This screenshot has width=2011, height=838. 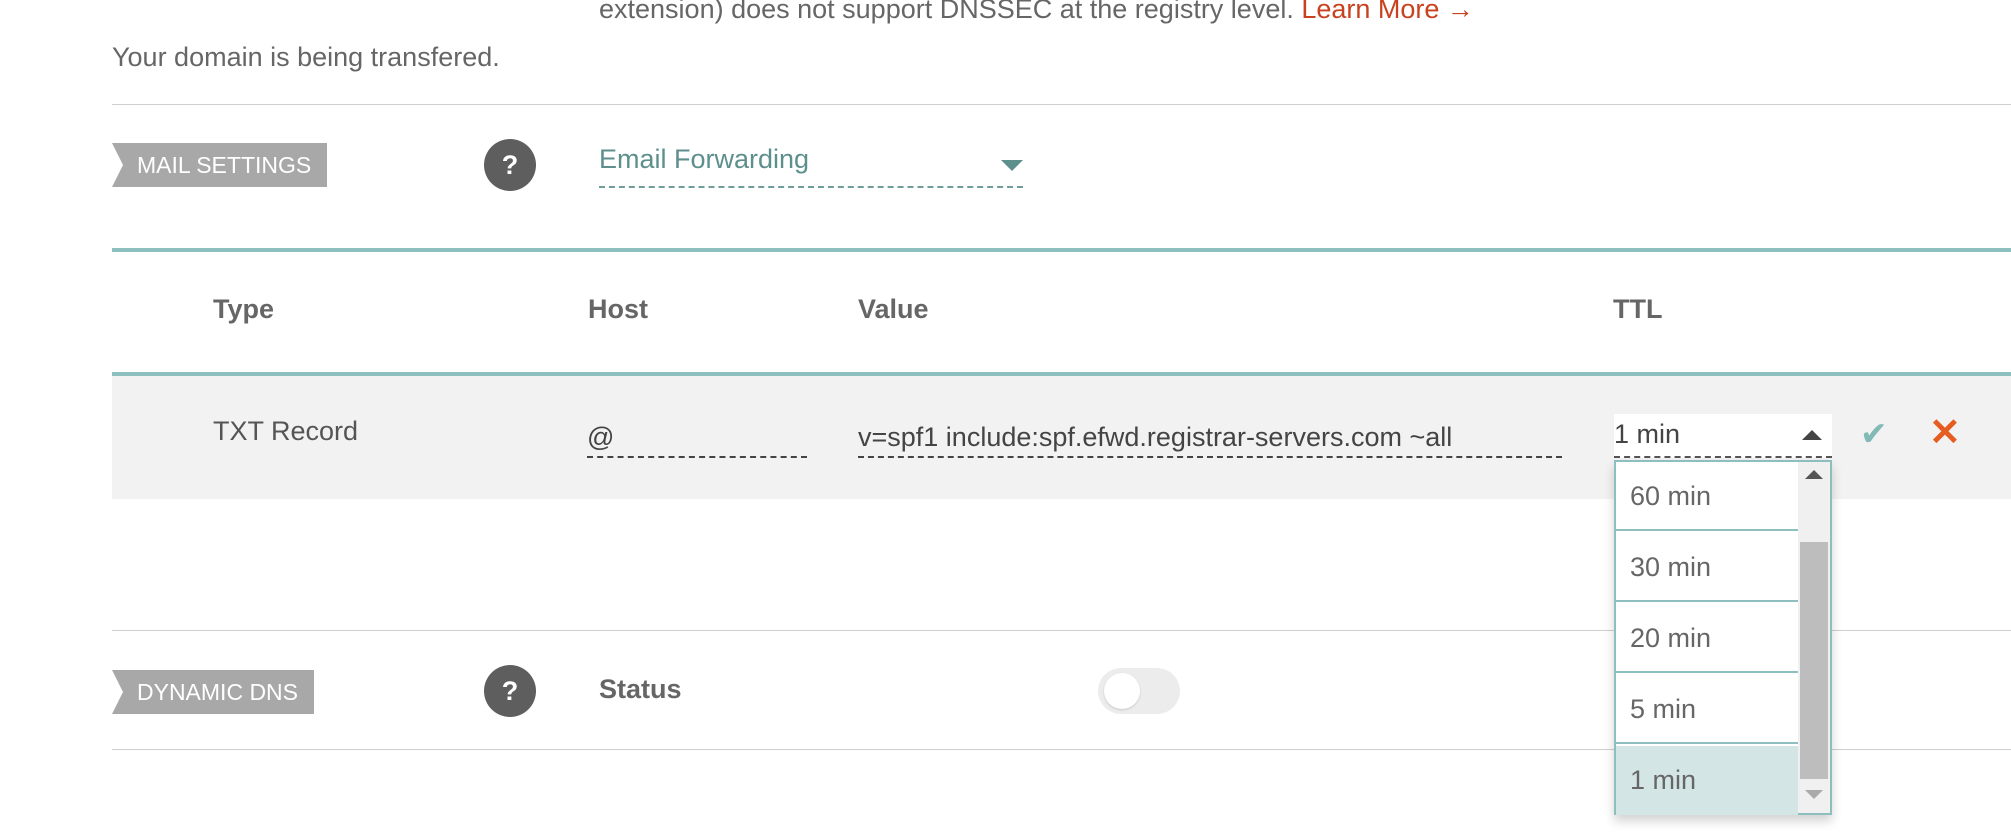 I want to click on learn-more-link: Learn More →, so click(x=1387, y=12).